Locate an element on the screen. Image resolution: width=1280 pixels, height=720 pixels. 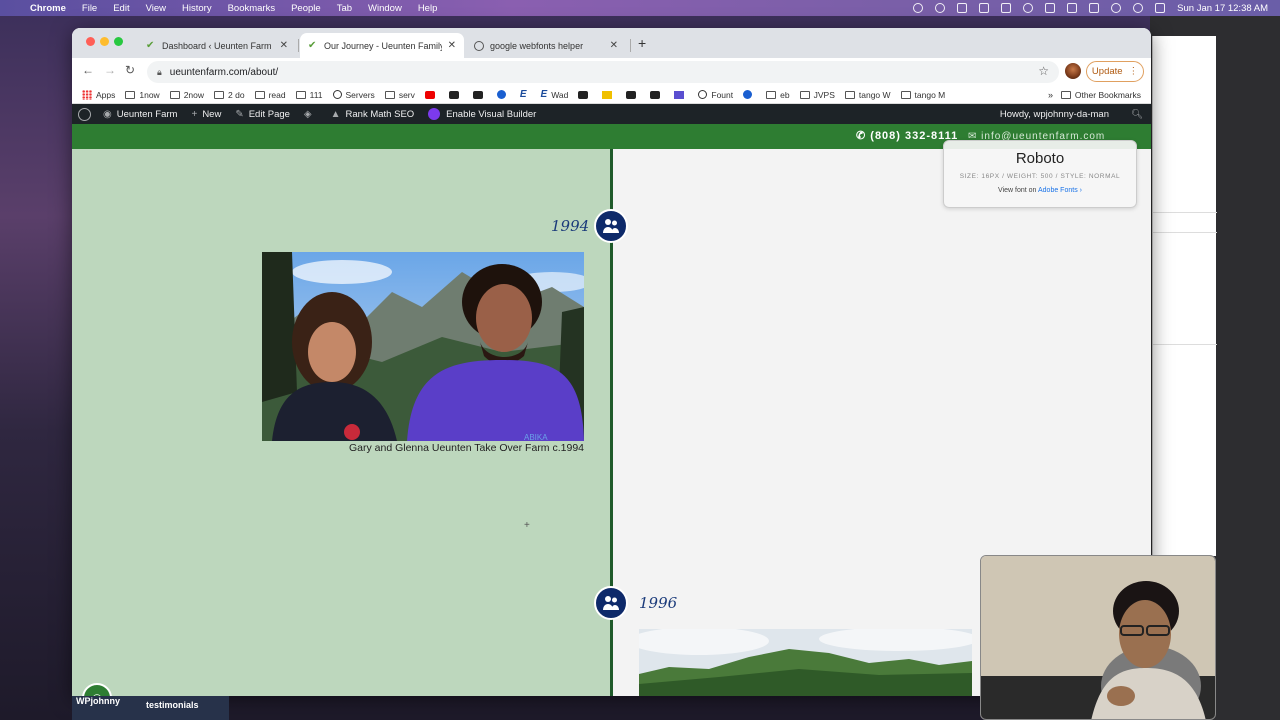
mute-icon is located at coordinates (1050, 8).